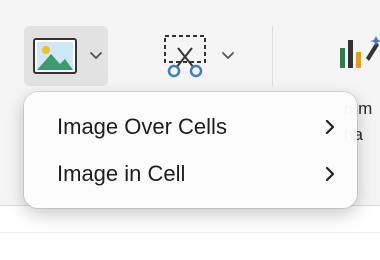 This screenshot has width=380, height=260. Describe the element at coordinates (272, 56) in the screenshot. I see `ribbon-group-separator` at that location.